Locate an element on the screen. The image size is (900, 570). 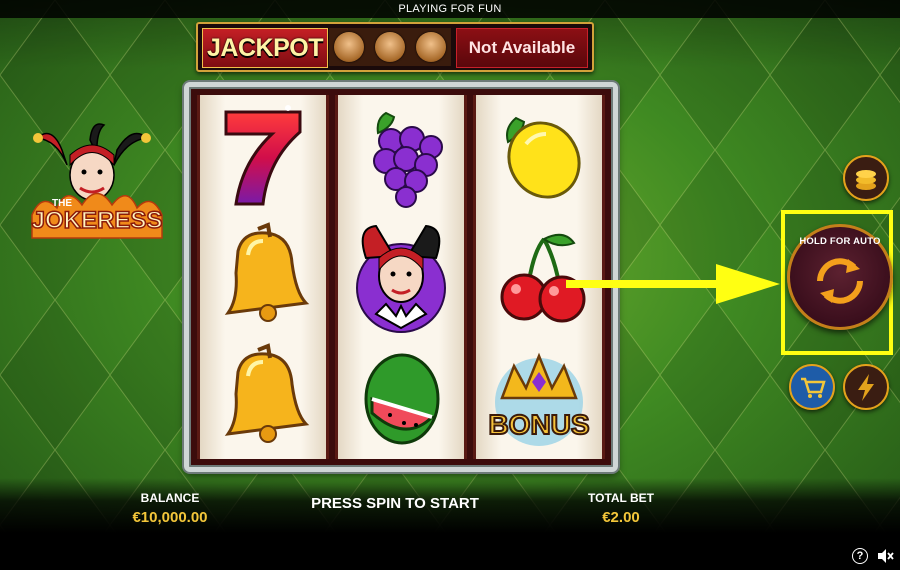
jackpot-faces is located at coordinates (390, 47).